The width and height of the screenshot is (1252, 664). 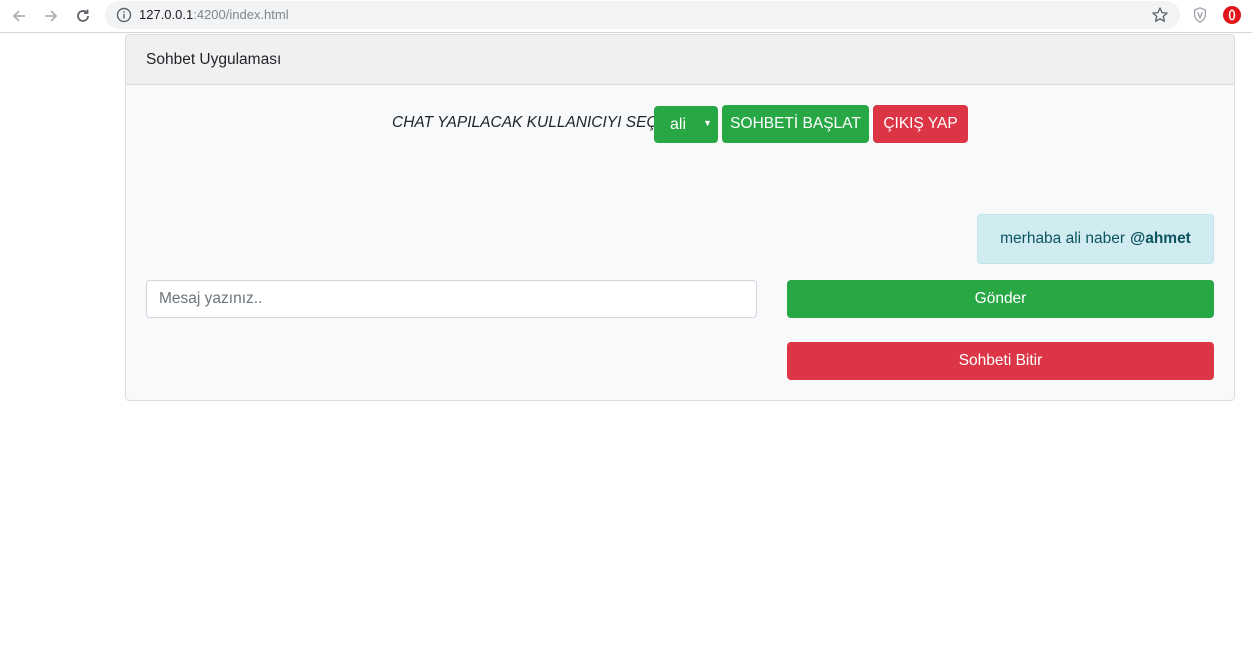 What do you see at coordinates (1232, 15) in the screenshot?
I see `opera-extension-icon` at bounding box center [1232, 15].